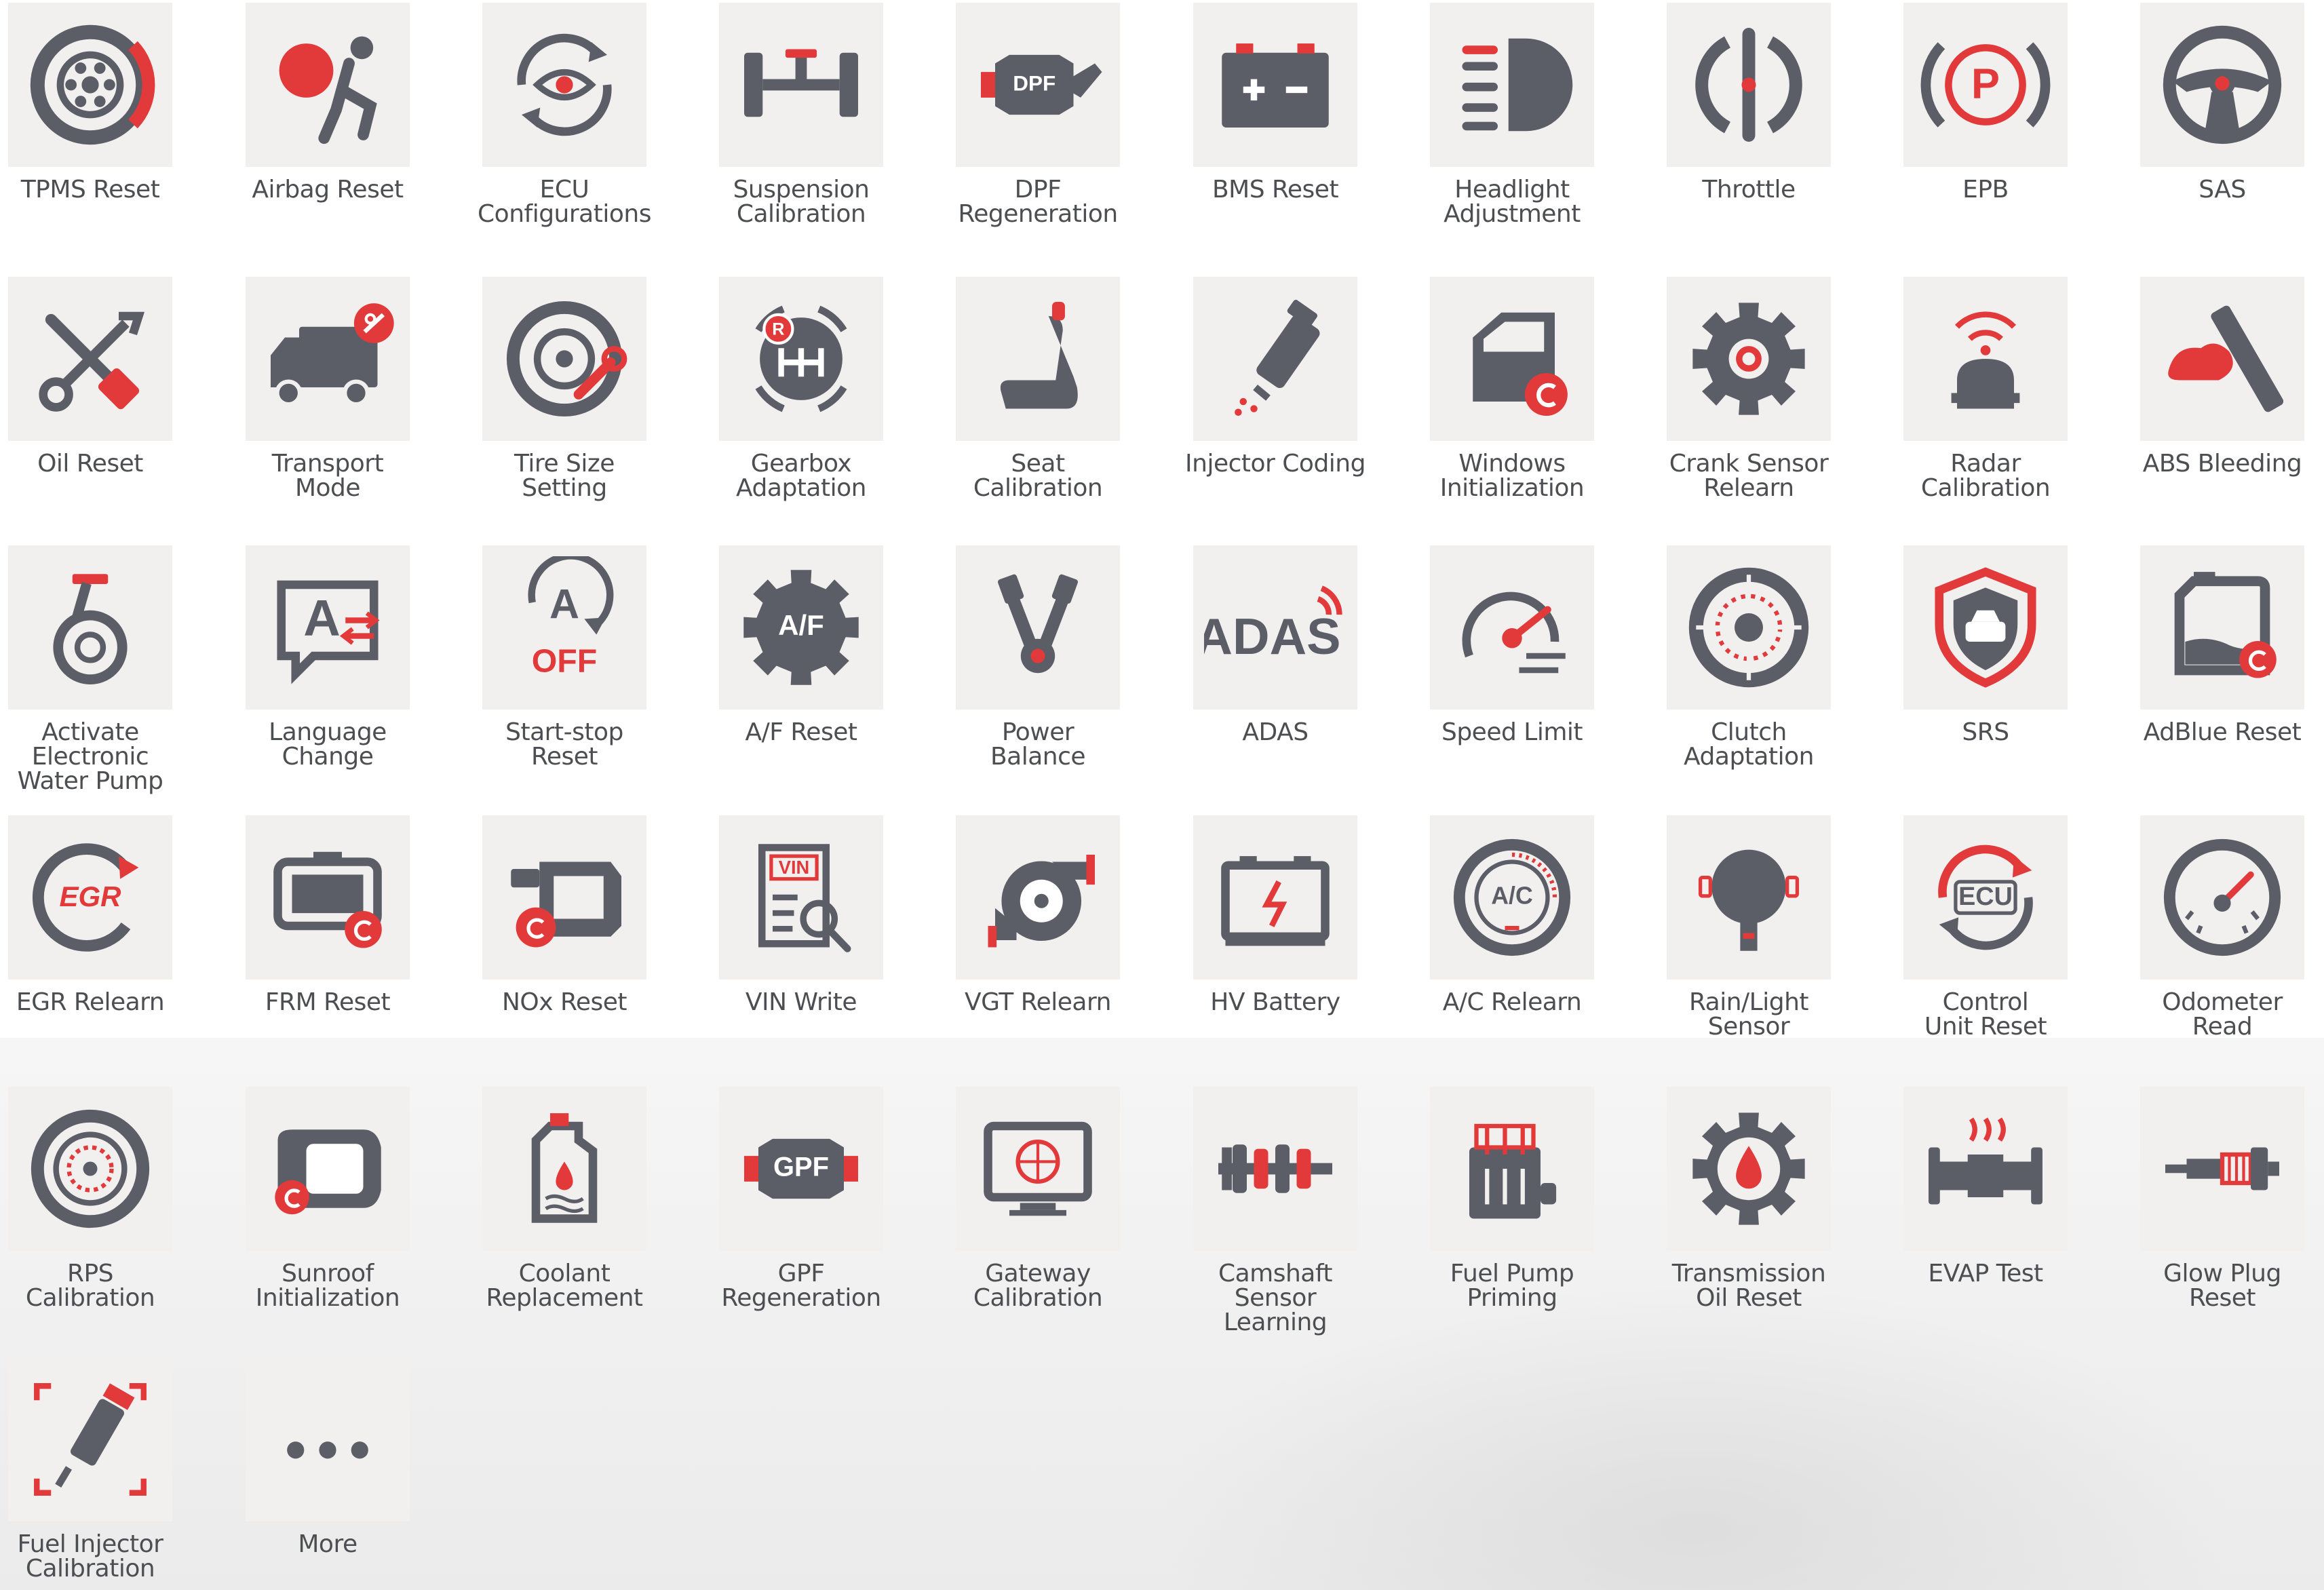 The image size is (2324, 1590). What do you see at coordinates (328, 732) in the screenshot?
I see `function-label-line: Language` at bounding box center [328, 732].